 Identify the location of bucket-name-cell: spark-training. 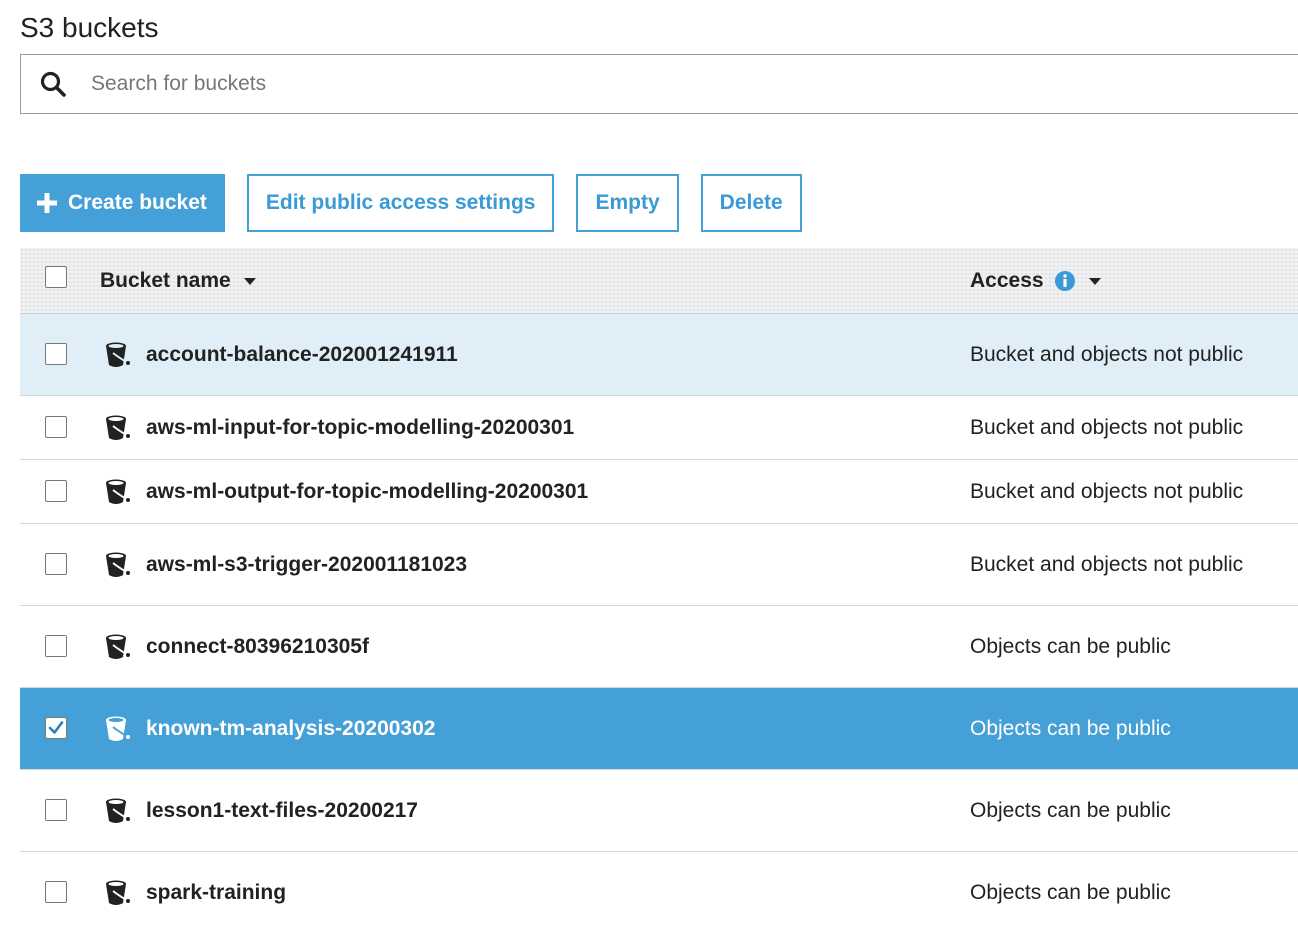
(193, 893).